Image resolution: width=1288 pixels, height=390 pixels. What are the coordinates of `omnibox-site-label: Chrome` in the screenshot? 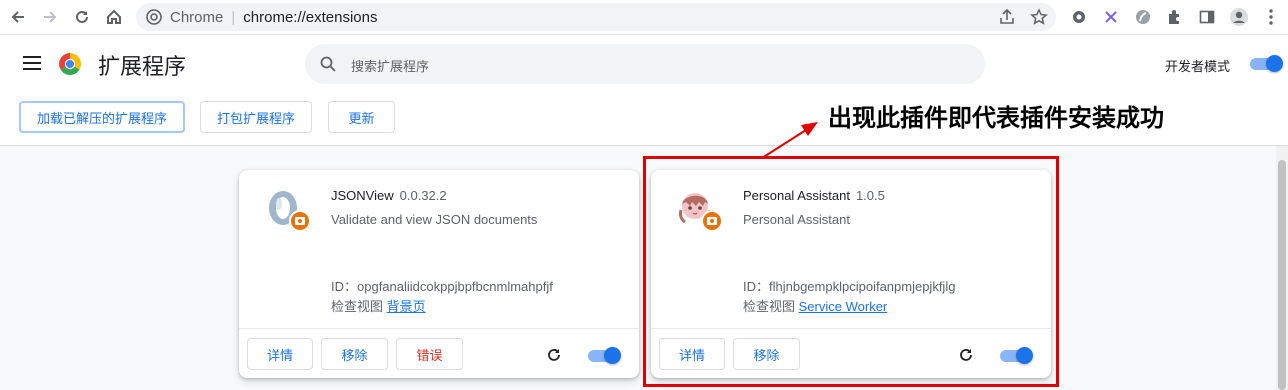 It's located at (197, 17).